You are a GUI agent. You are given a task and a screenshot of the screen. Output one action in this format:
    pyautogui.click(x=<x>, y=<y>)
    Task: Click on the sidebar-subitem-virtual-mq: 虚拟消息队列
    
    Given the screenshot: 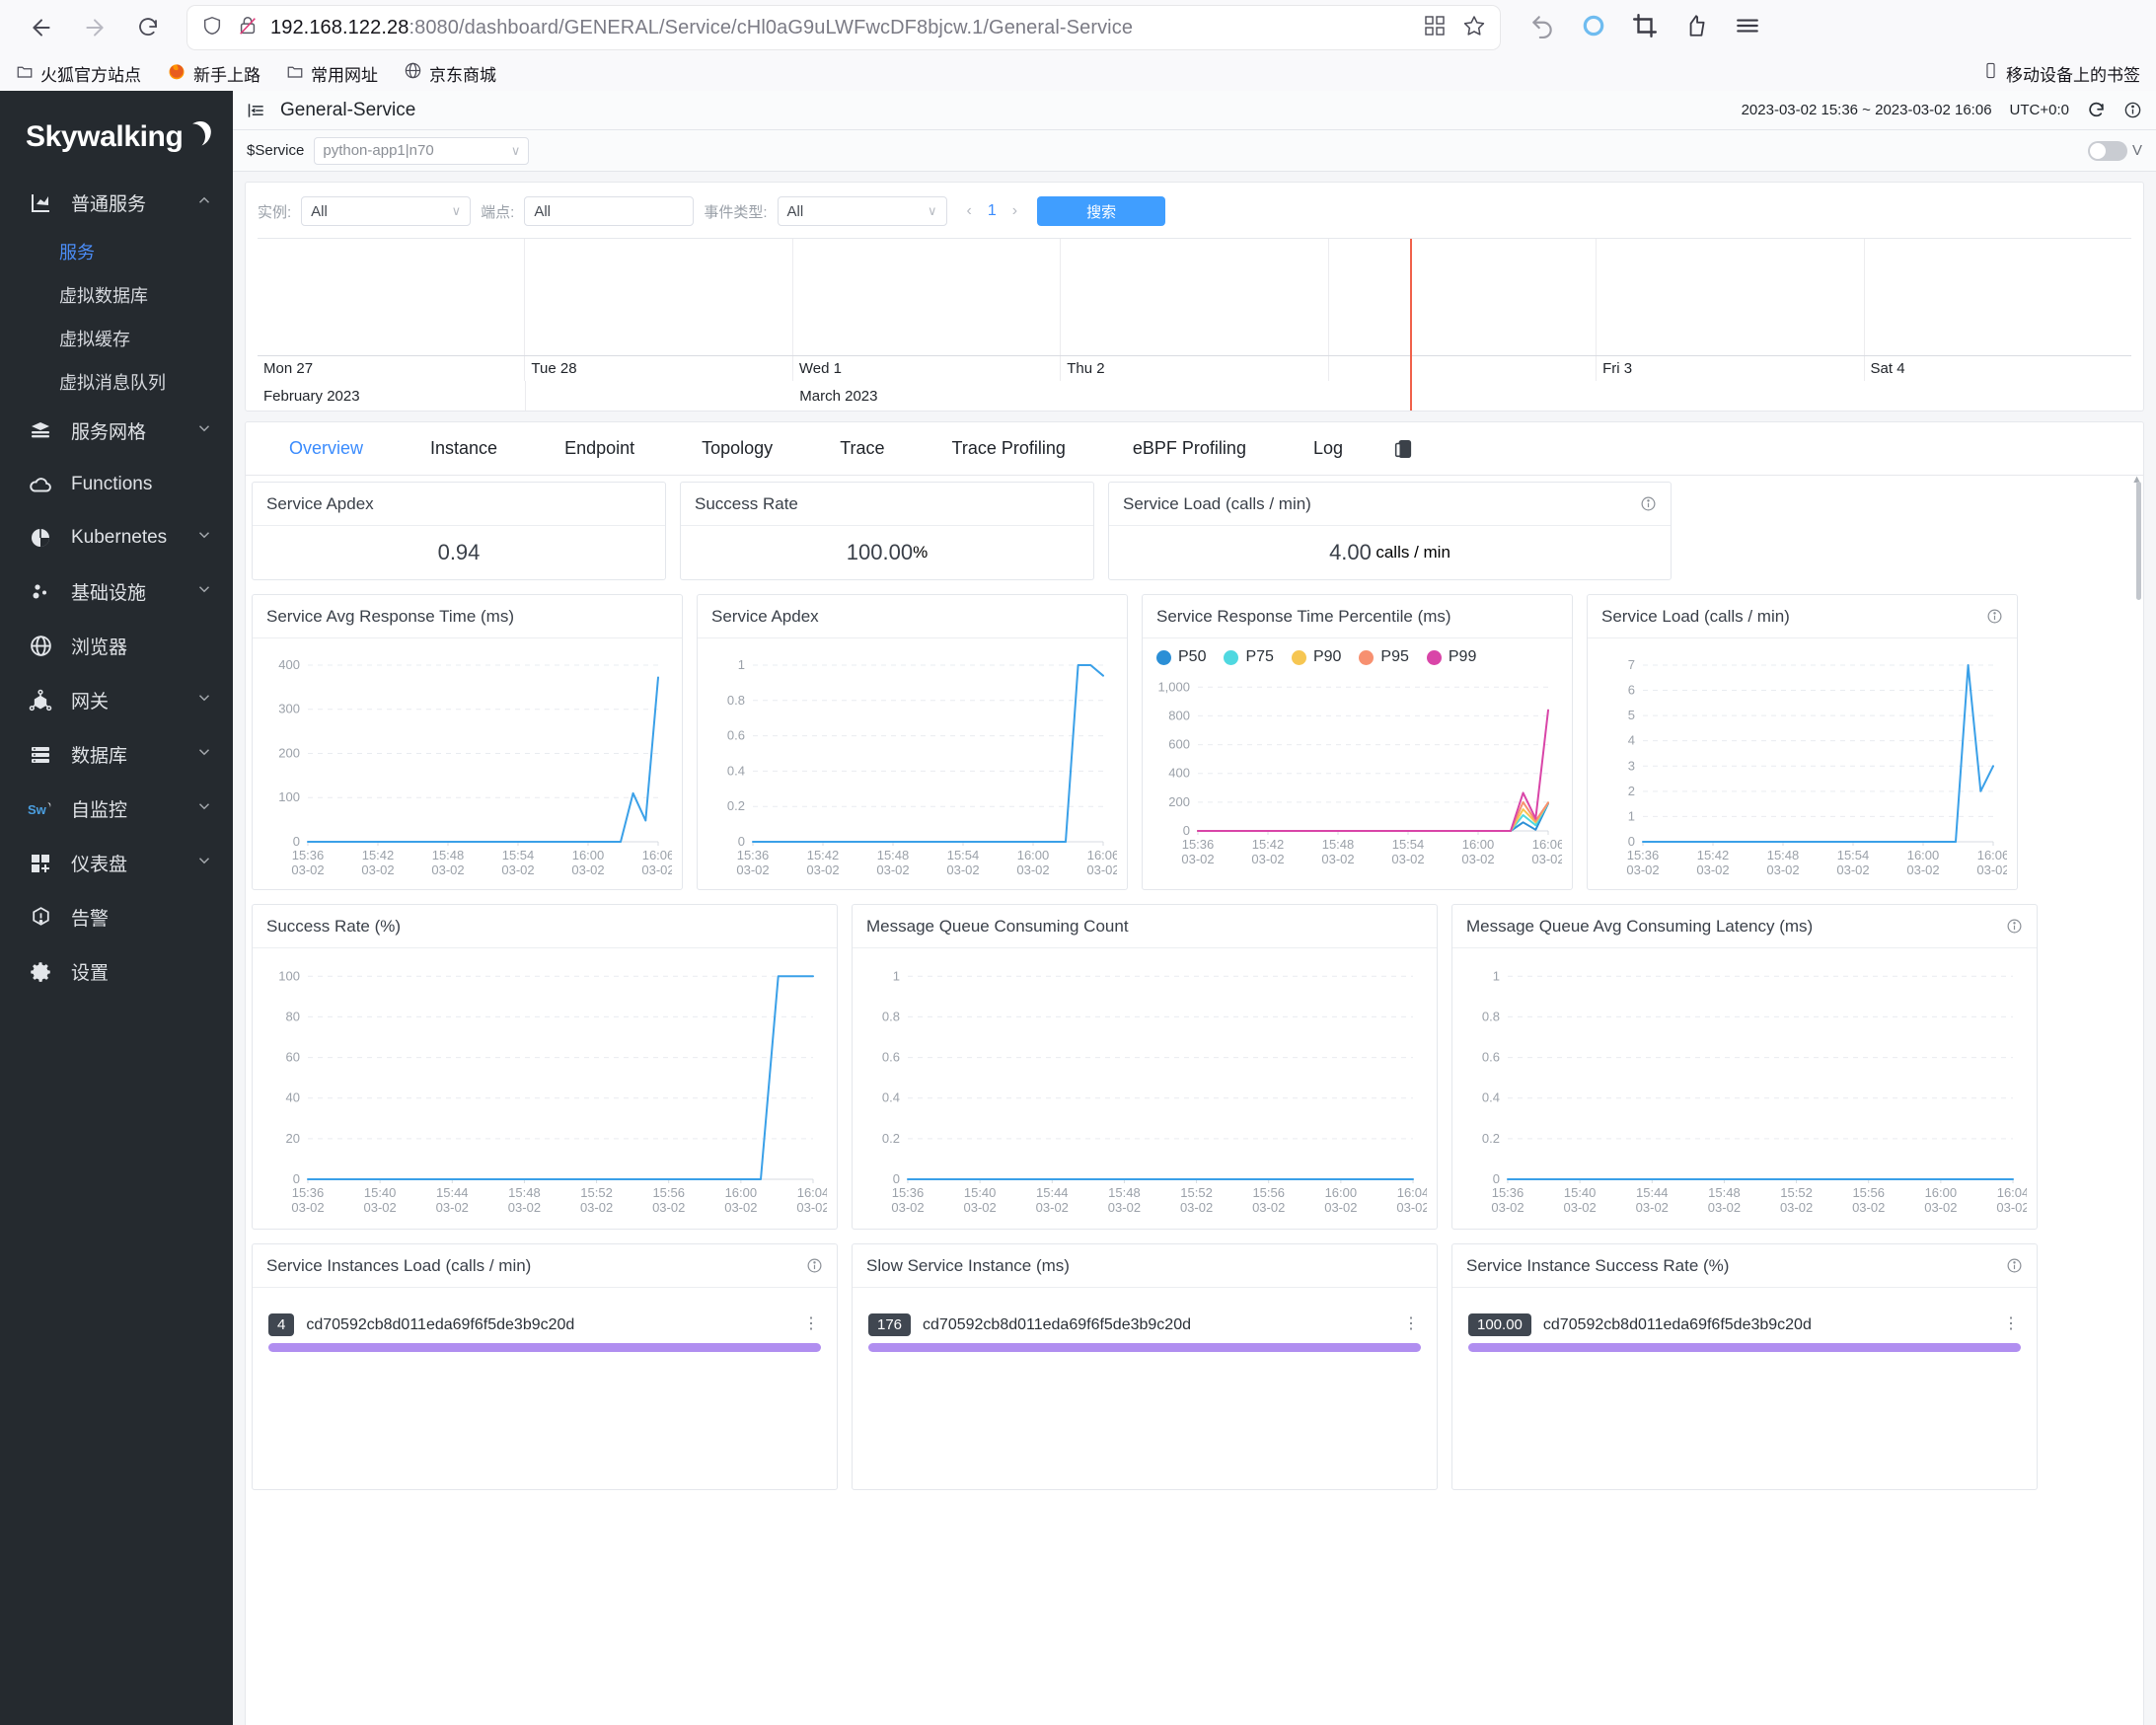 What is the action you would take?
    pyautogui.click(x=116, y=382)
    